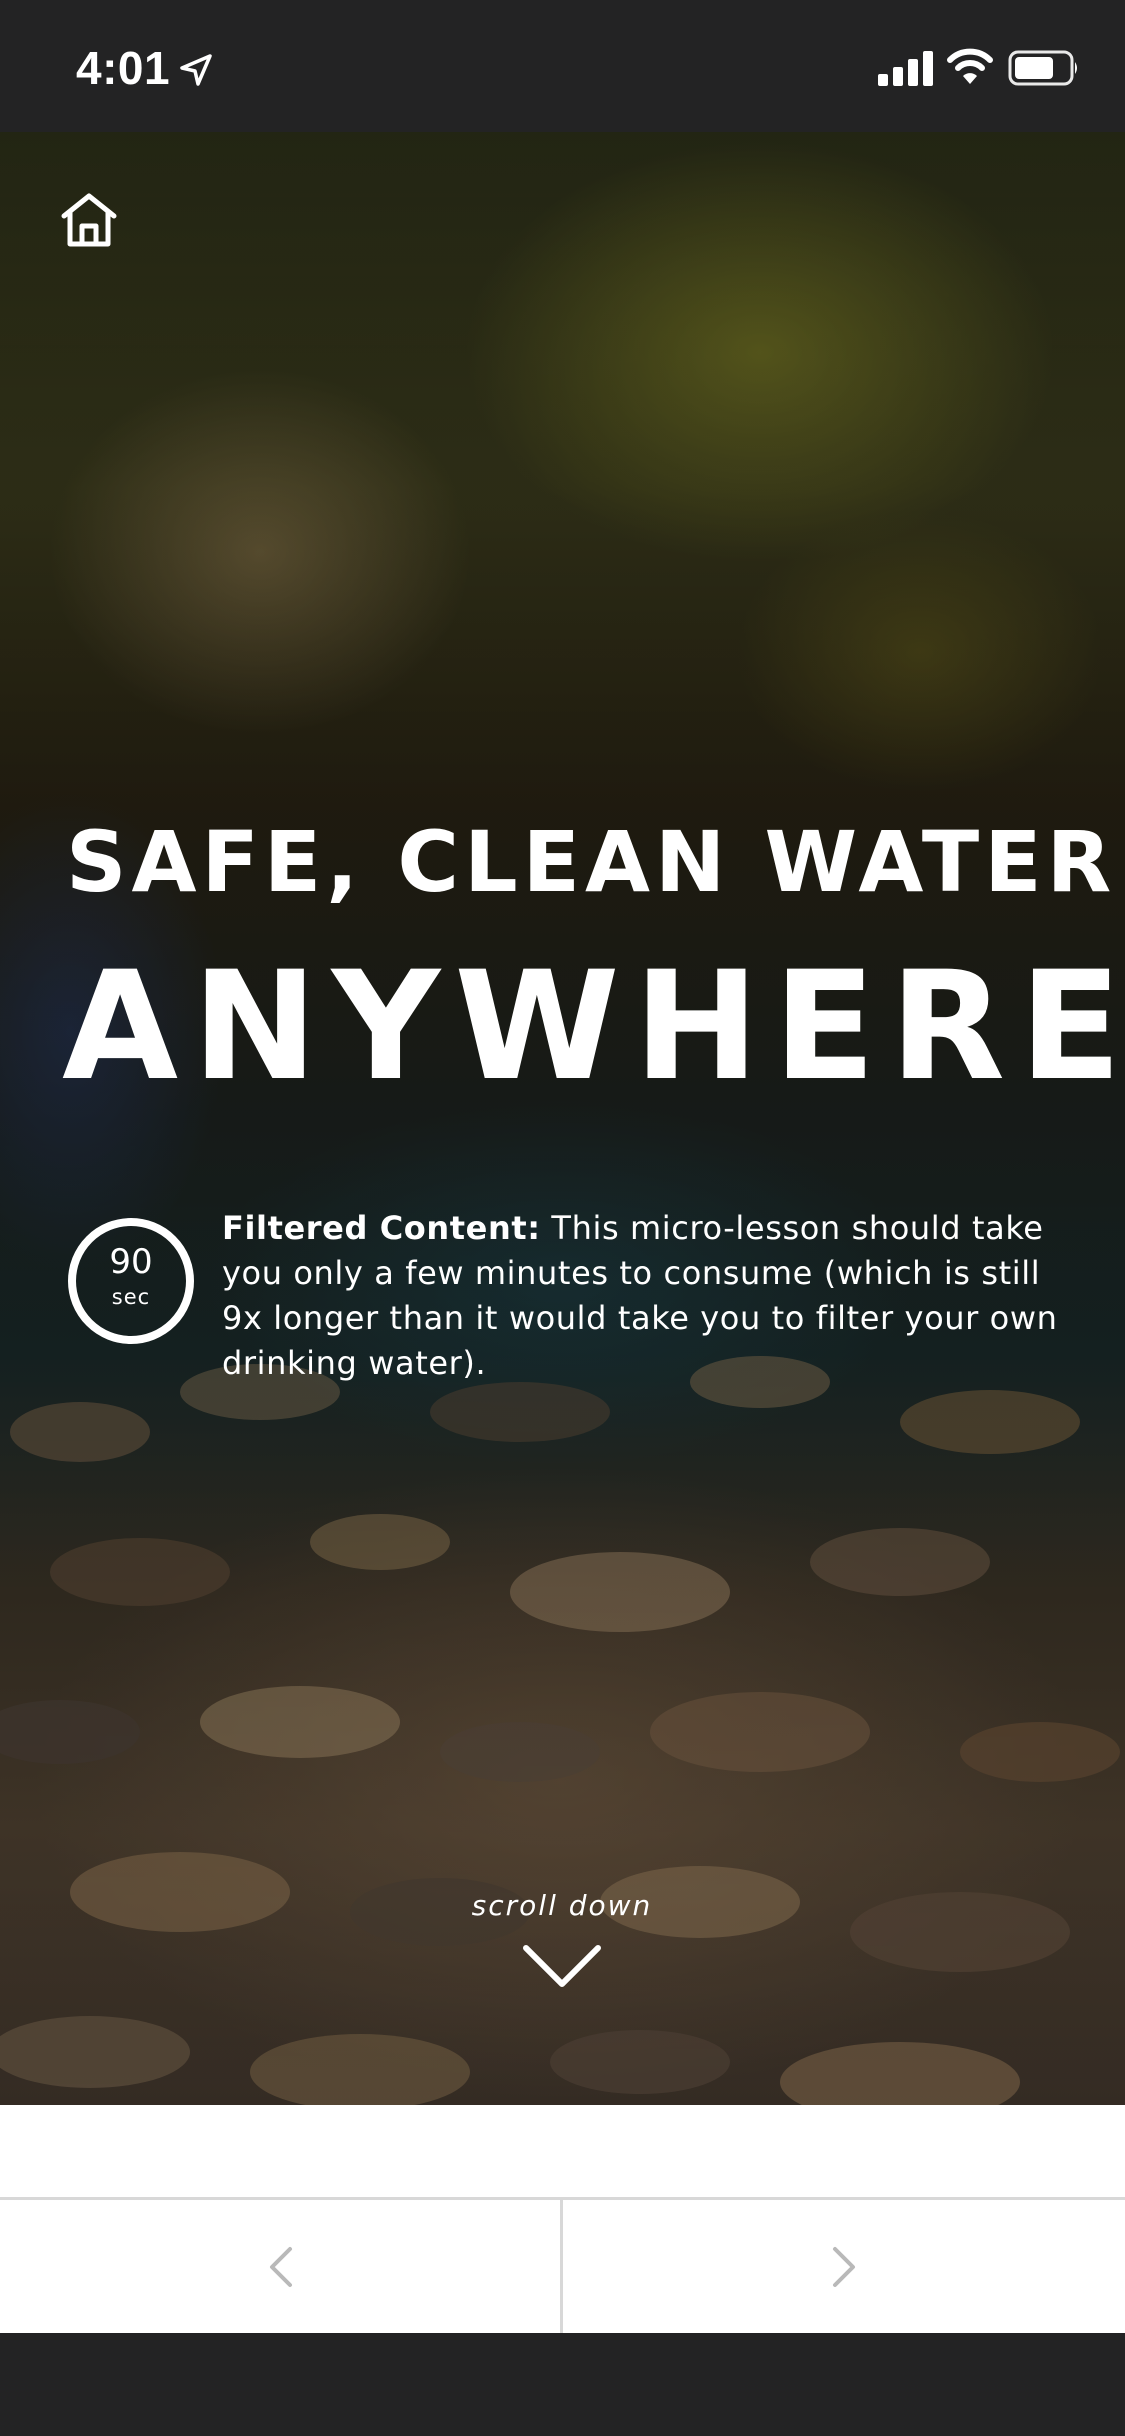  Describe the element at coordinates (593, 1027) in the screenshot. I see `headline-title: ANYWHERE` at that location.